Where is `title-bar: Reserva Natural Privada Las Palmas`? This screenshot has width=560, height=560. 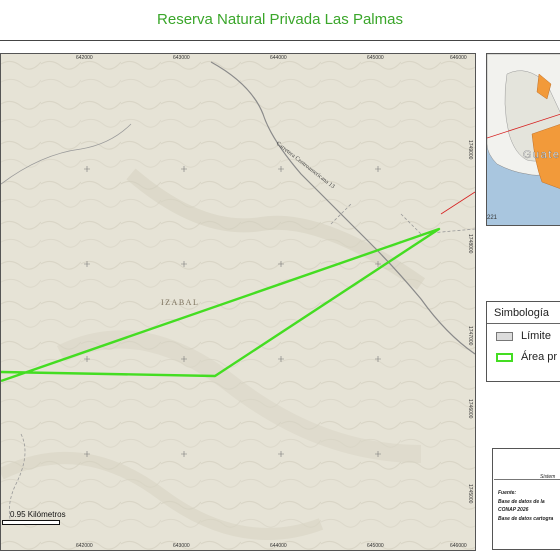
title-bar: Reserva Natural Privada Las Palmas is located at coordinates (280, 20).